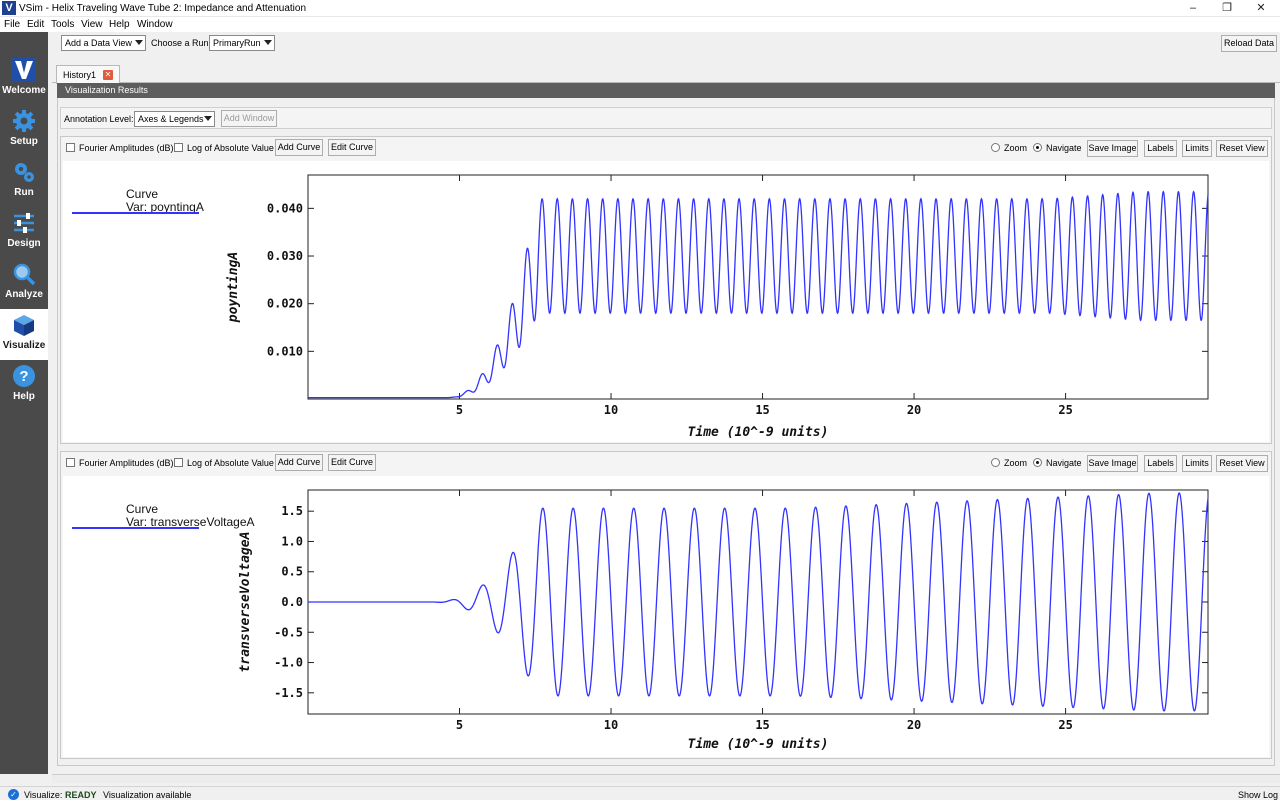  What do you see at coordinates (640, 24) in the screenshot?
I see `menu-bar: File Edit Tools View Help Window` at bounding box center [640, 24].